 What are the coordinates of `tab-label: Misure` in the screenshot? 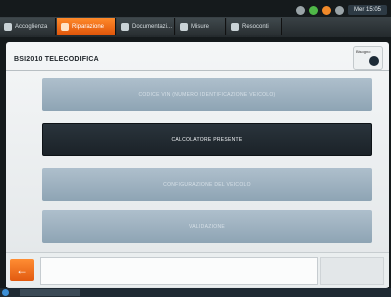 It's located at (200, 26).